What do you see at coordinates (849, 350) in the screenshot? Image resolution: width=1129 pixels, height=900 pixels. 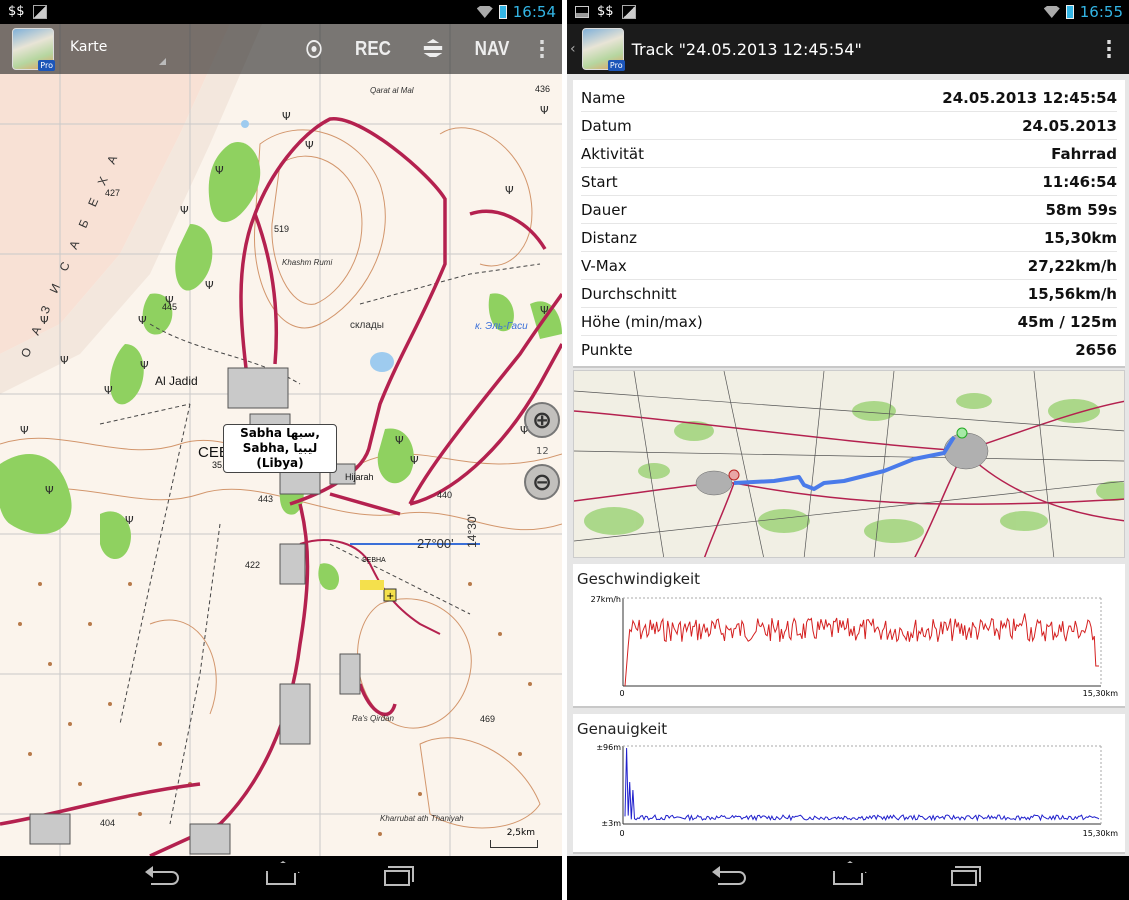 I see `info-row: Punkte 2656` at bounding box center [849, 350].